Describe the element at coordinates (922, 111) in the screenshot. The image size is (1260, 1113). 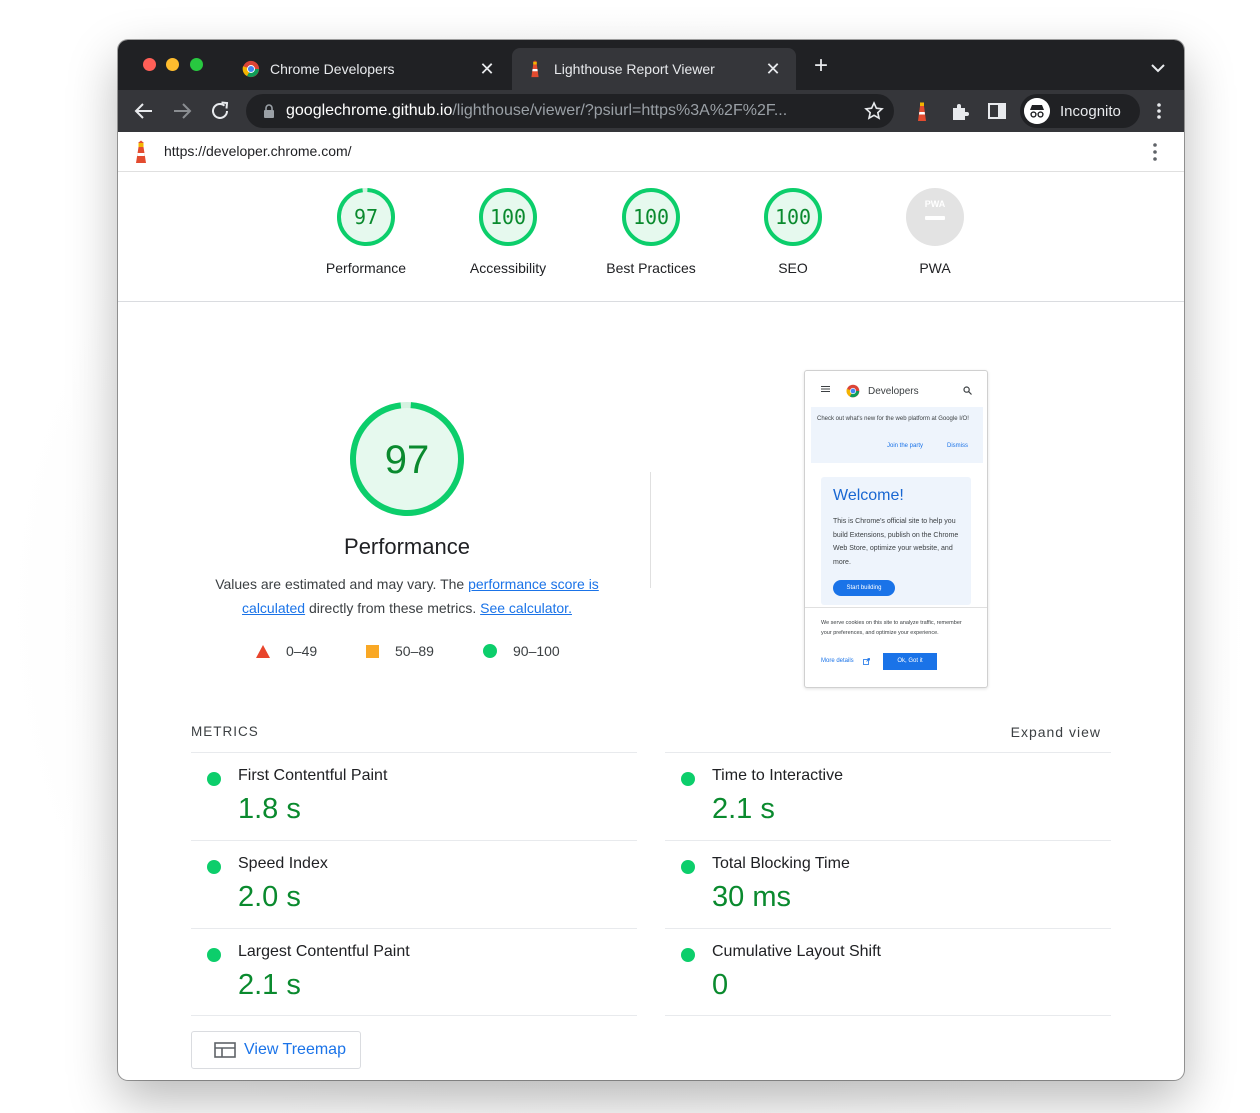
I see `lighthouse-extension-icon` at that location.